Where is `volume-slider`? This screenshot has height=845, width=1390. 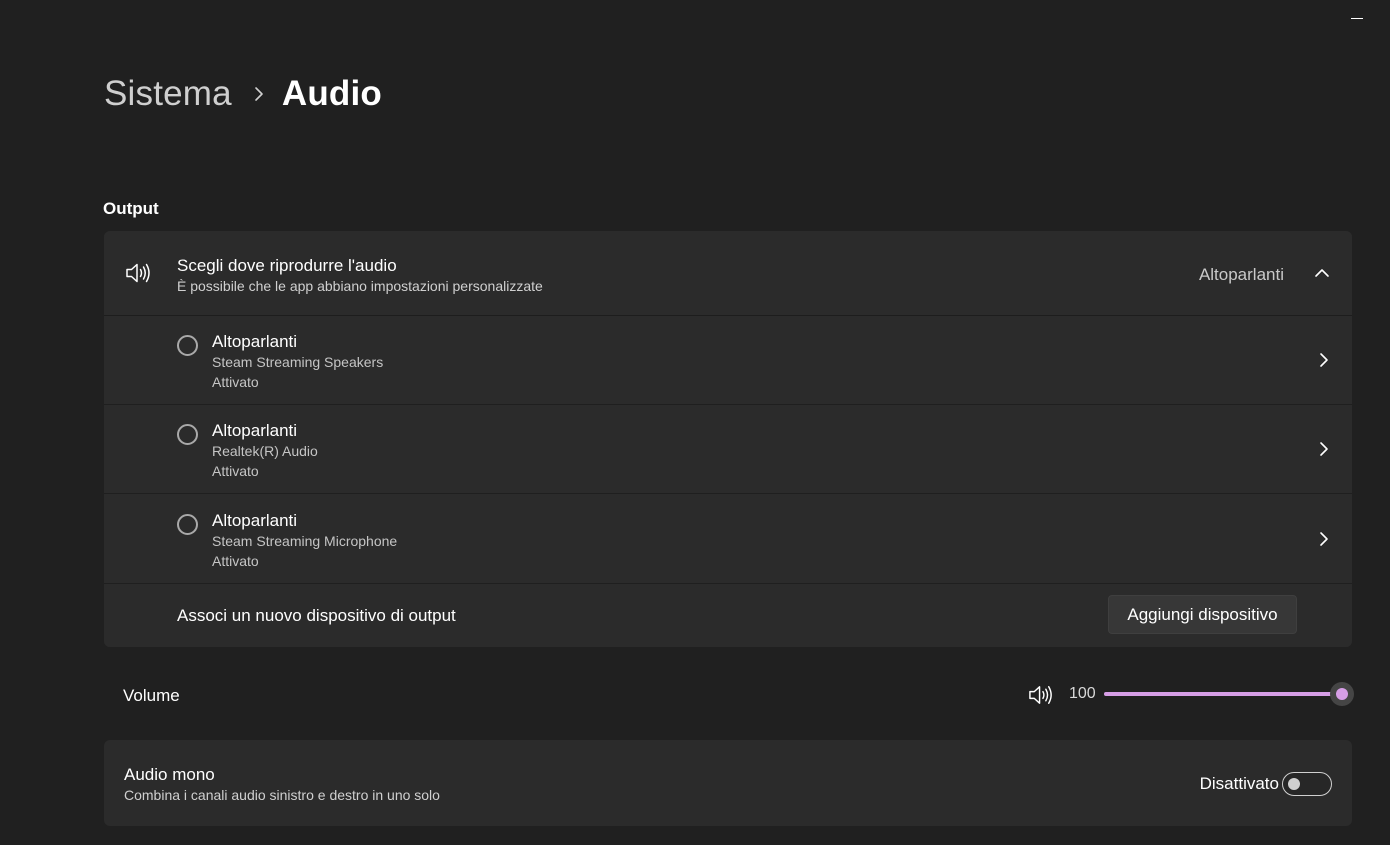
volume-slider is located at coordinates (1229, 694).